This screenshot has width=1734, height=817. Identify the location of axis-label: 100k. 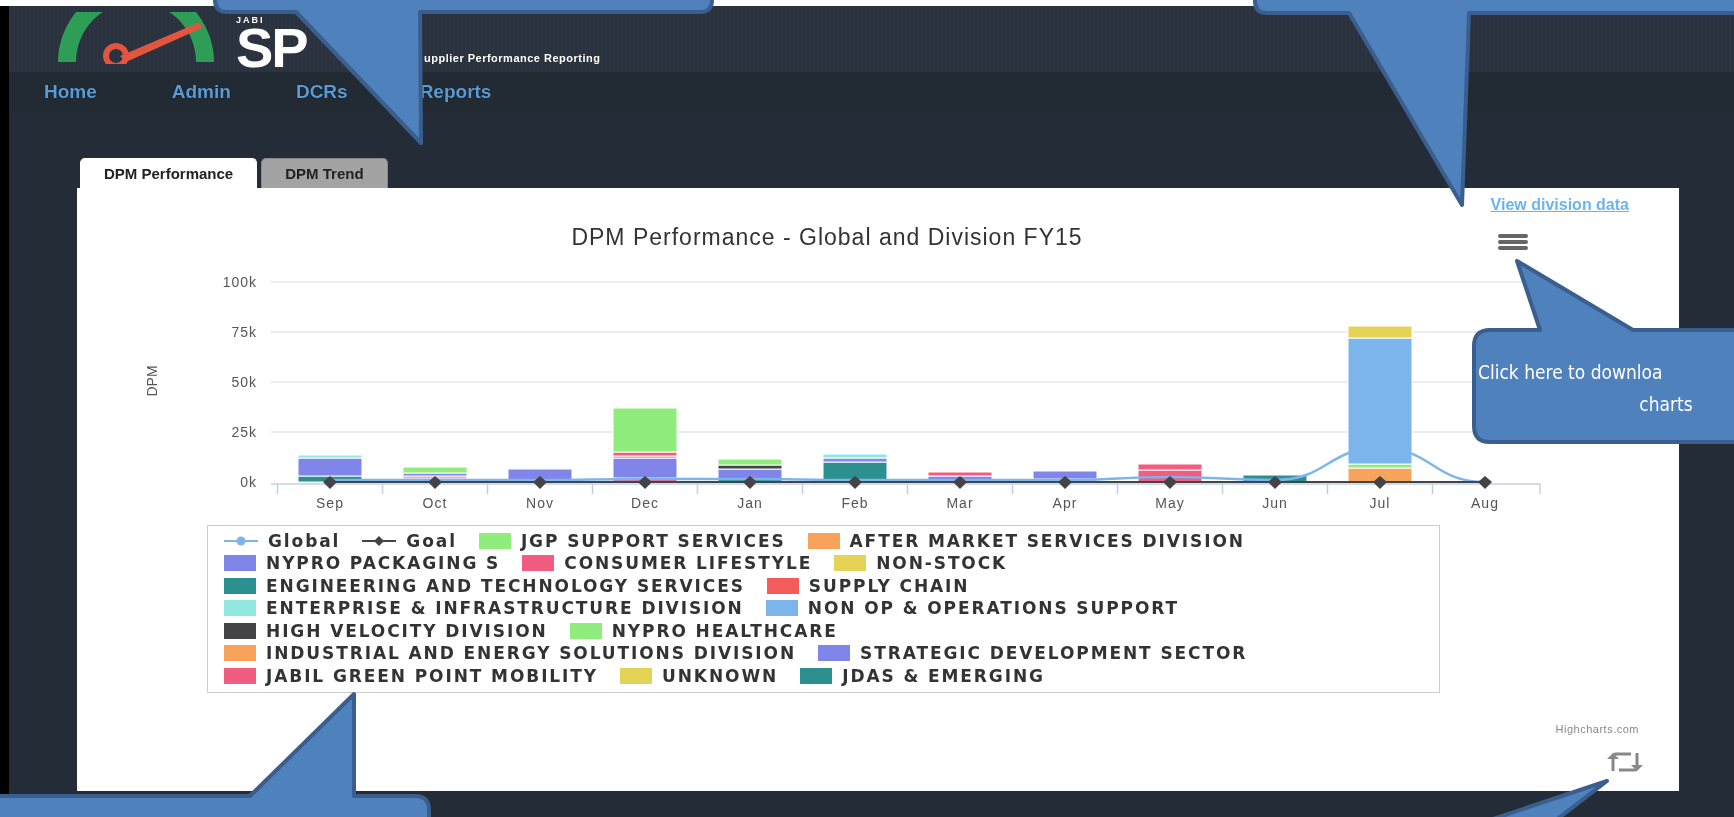
(239, 282).